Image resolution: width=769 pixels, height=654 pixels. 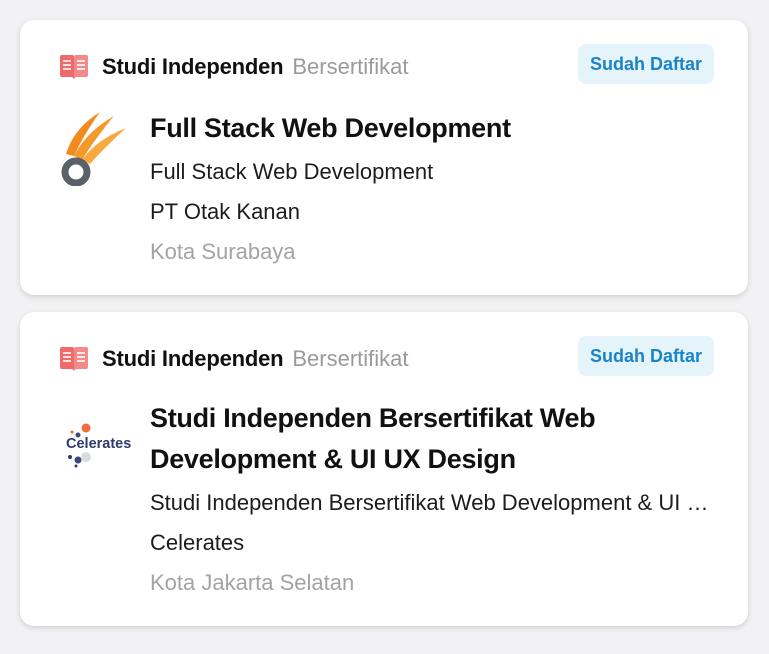 What do you see at coordinates (225, 211) in the screenshot?
I see `company-name: PT Otak Kanan` at bounding box center [225, 211].